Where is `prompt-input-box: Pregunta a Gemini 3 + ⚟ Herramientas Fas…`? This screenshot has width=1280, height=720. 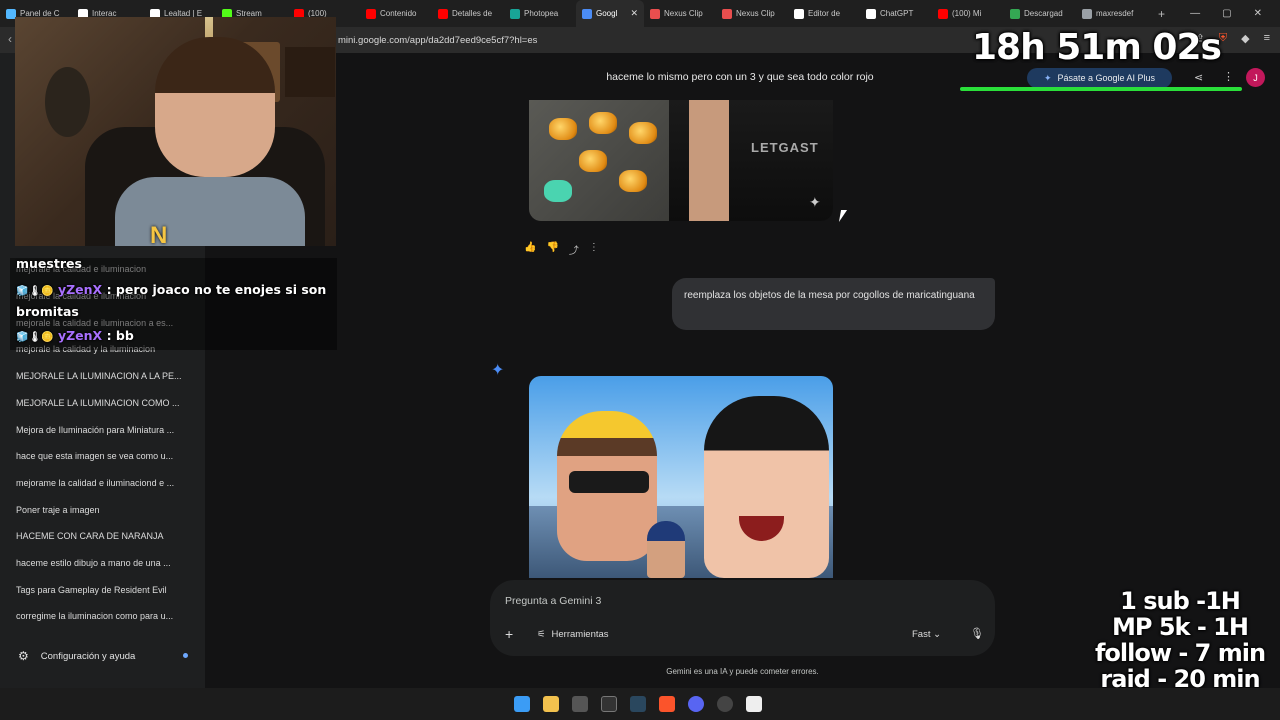 prompt-input-box: Pregunta a Gemini 3 + ⚟ Herramientas Fas… is located at coordinates (742, 618).